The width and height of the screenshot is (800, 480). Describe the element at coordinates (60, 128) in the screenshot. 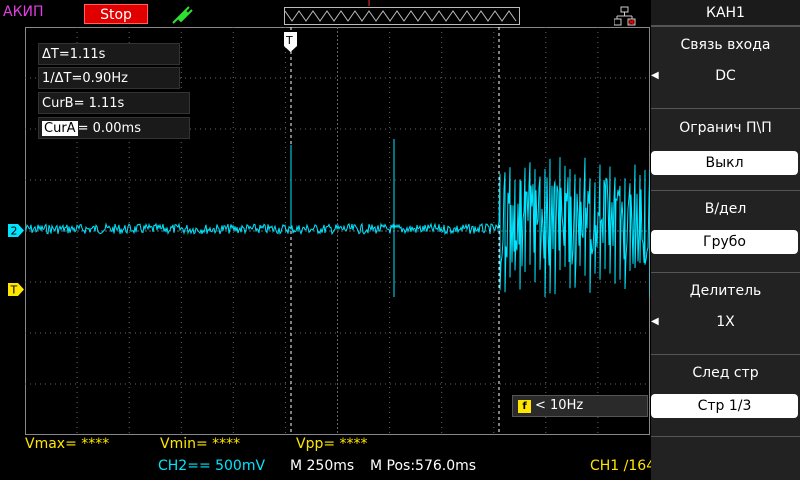

I see `cursor-a-selected-label: CurA` at that location.